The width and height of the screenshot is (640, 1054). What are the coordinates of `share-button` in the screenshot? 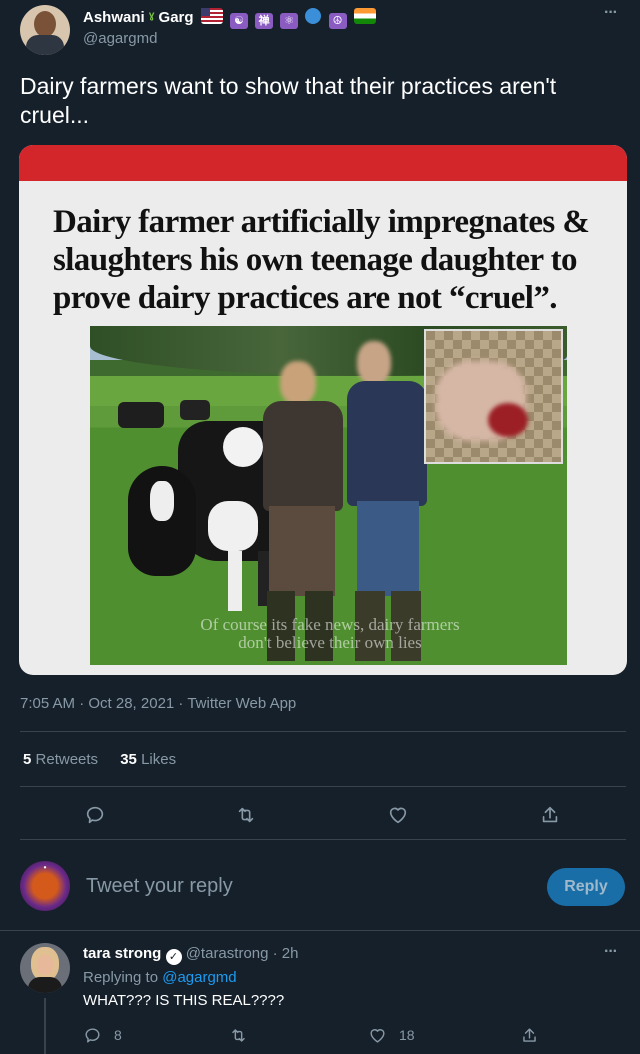 It's located at (550, 815).